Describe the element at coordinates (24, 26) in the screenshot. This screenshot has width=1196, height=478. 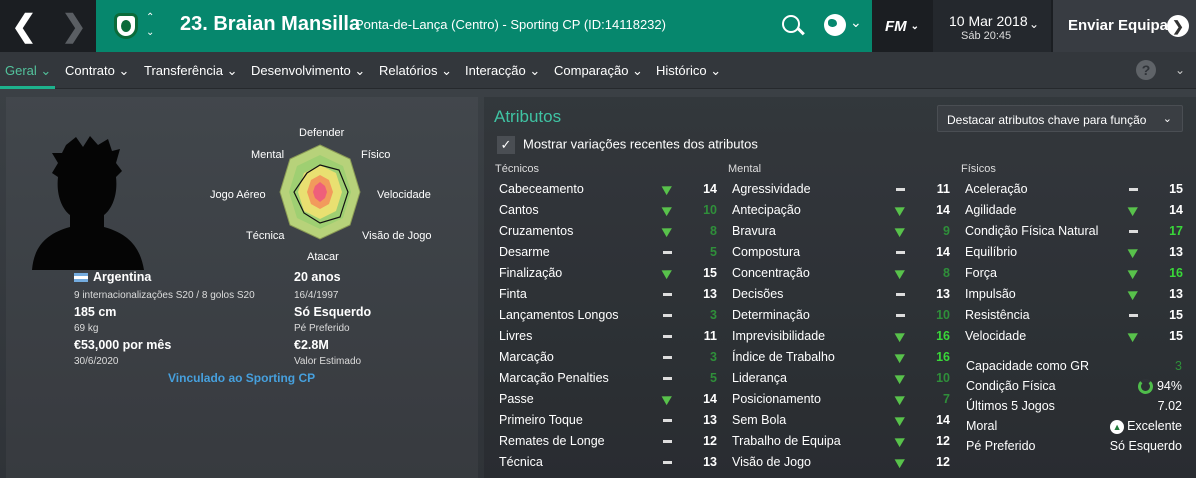
I see `back-arrow-icon: ❮` at that location.